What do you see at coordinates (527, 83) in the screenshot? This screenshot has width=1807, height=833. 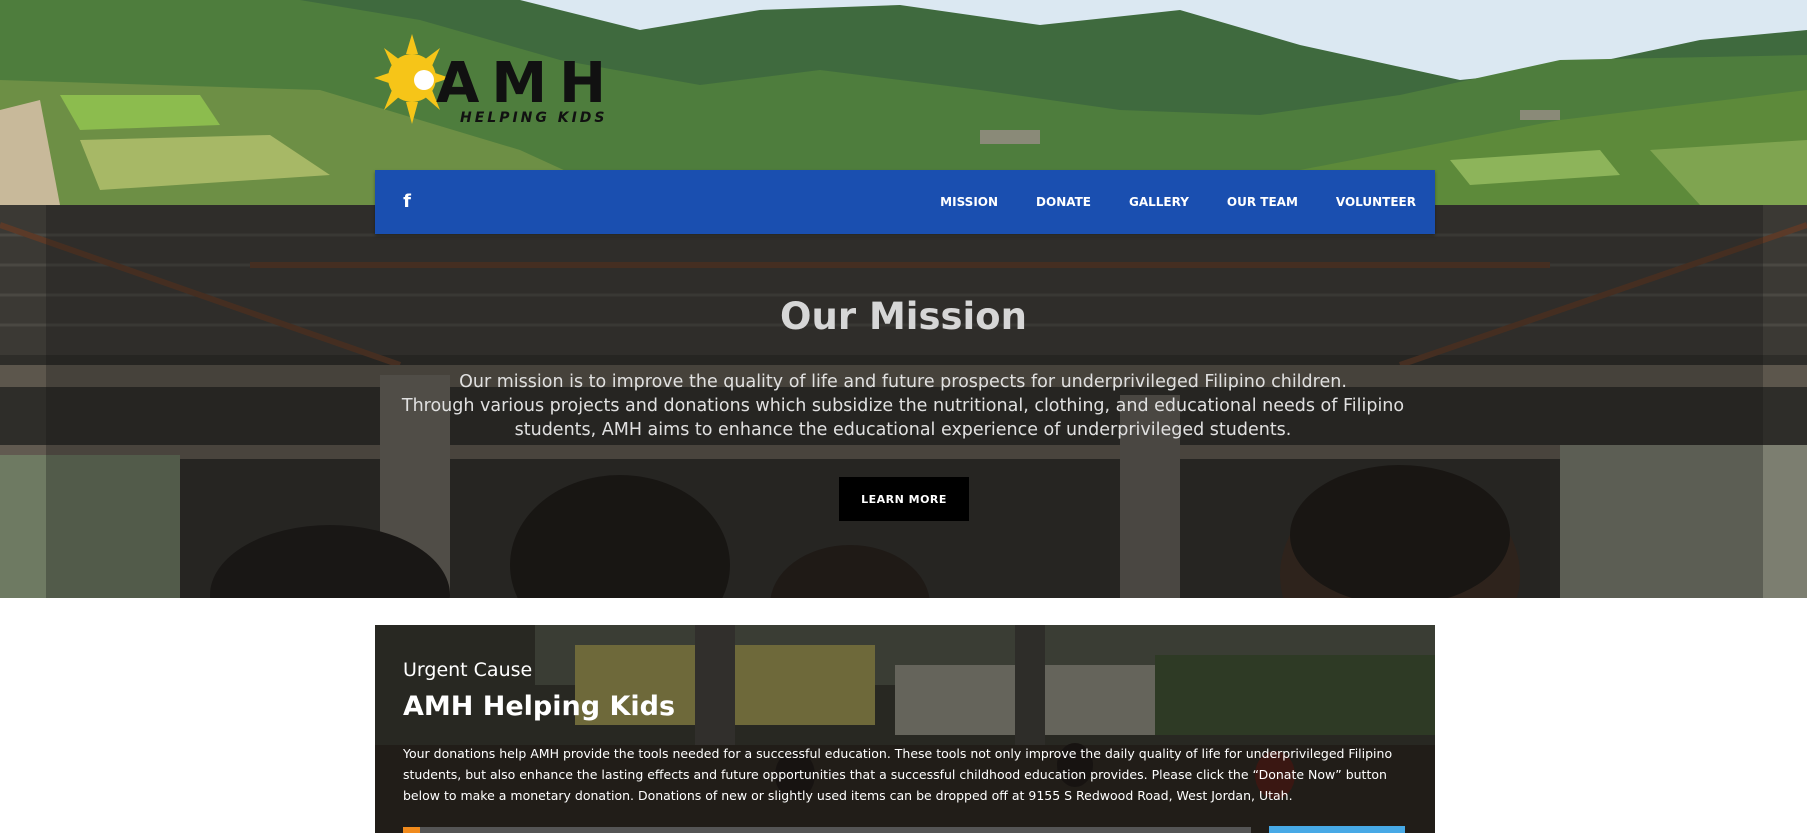 I see `logo-title: AMH` at bounding box center [527, 83].